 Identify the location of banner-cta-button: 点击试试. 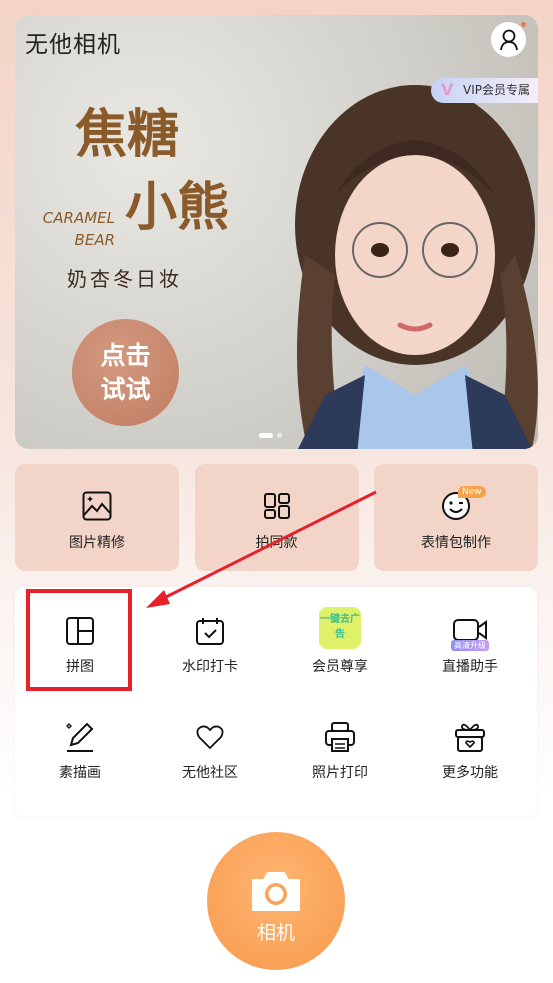
(125, 372).